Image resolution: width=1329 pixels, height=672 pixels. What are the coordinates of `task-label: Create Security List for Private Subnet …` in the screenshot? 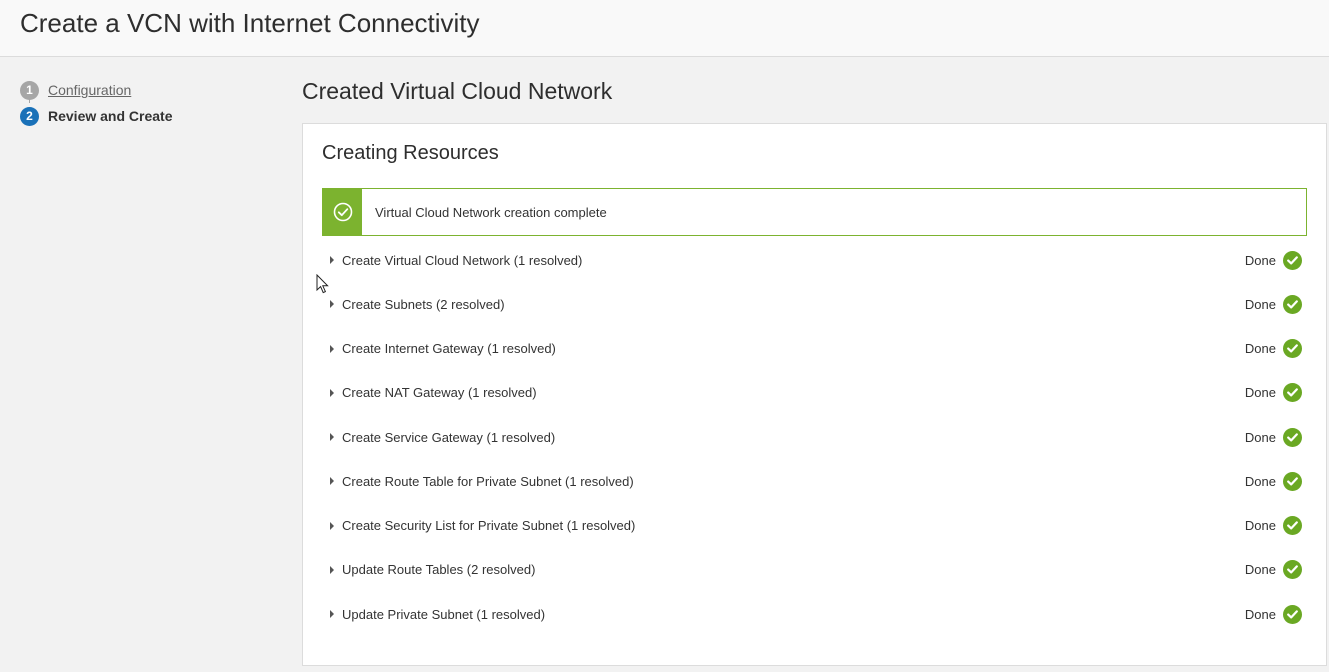 It's located at (489, 526).